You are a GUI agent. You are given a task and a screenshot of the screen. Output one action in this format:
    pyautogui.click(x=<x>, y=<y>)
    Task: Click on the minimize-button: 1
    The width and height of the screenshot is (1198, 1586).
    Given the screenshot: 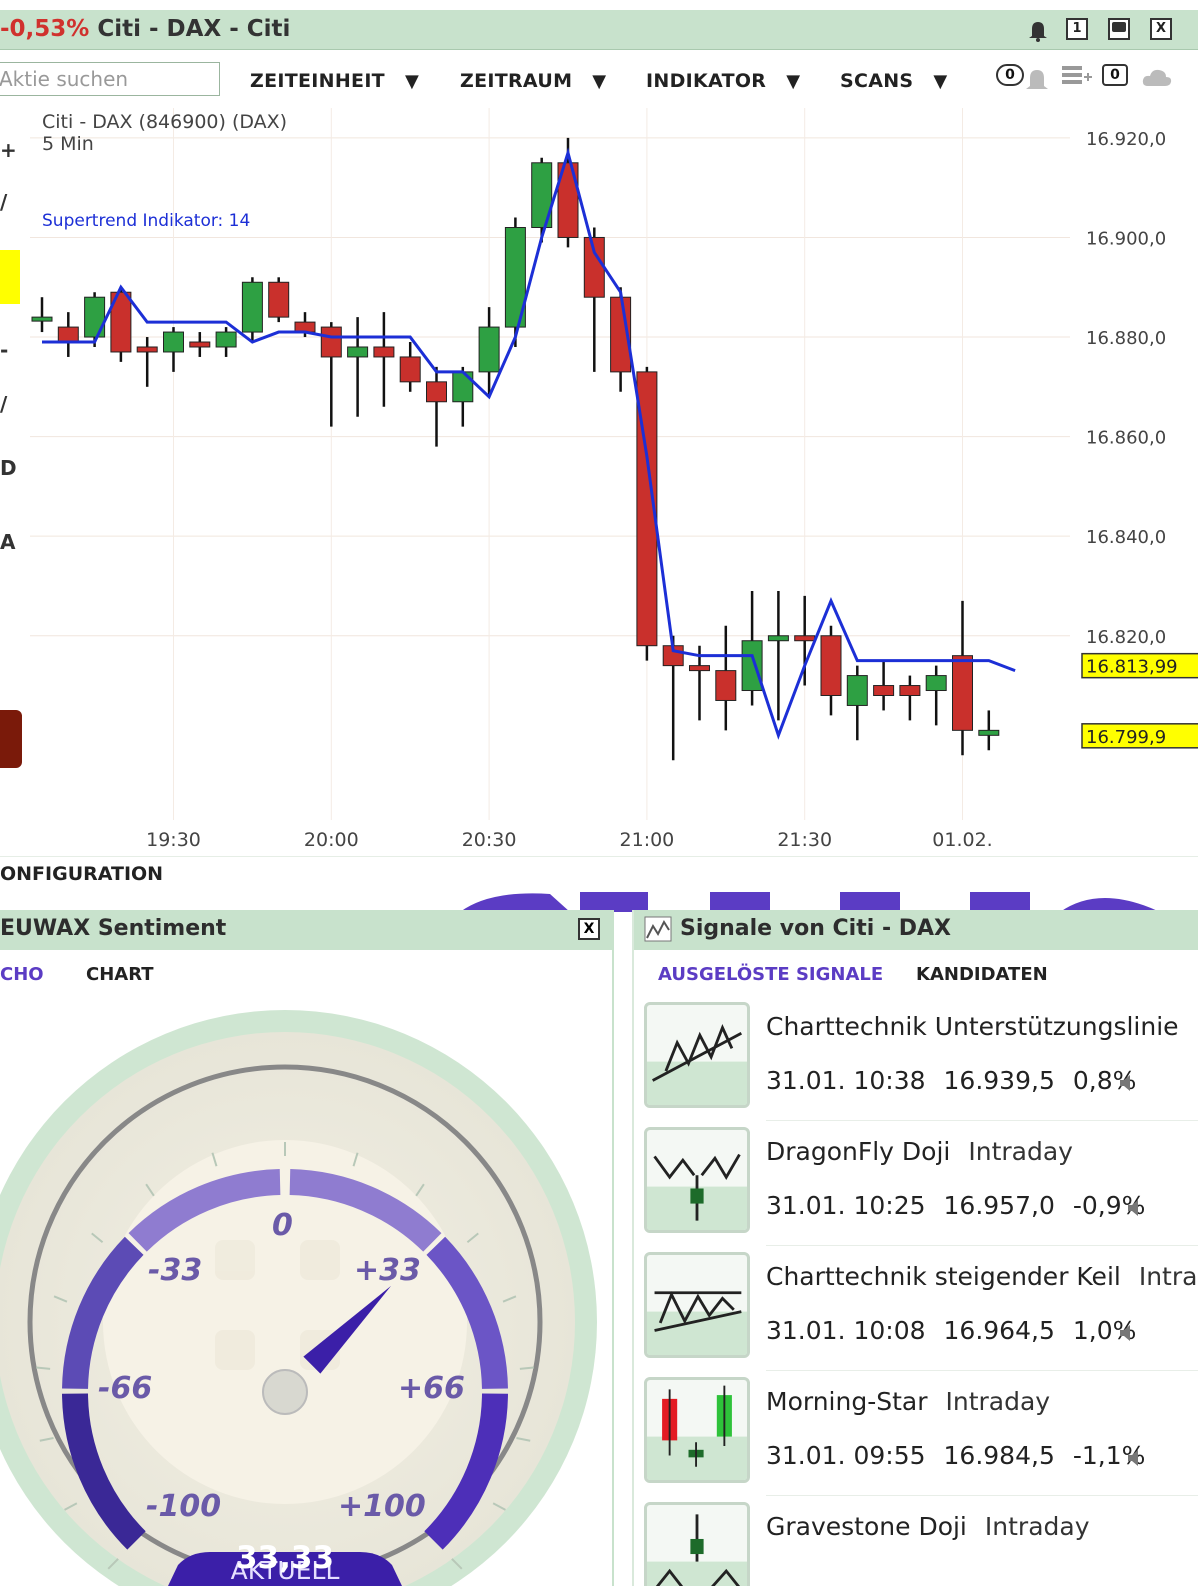 What is the action you would take?
    pyautogui.click(x=1077, y=29)
    